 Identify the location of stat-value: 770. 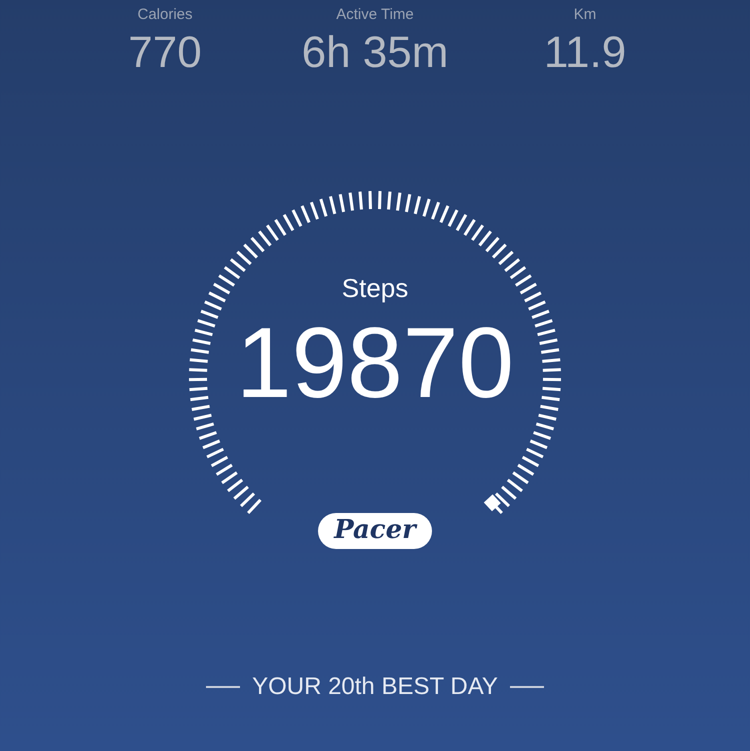
(165, 52).